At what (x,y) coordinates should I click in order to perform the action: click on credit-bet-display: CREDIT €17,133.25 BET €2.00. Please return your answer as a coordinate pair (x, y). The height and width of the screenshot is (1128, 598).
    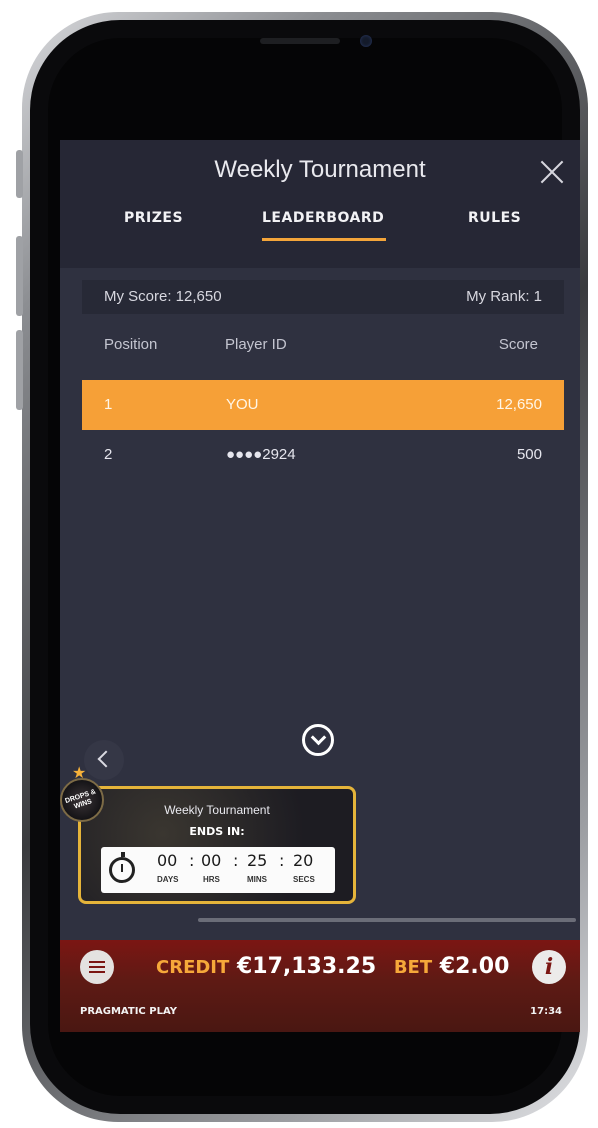
    Looking at the image, I should click on (332, 966).